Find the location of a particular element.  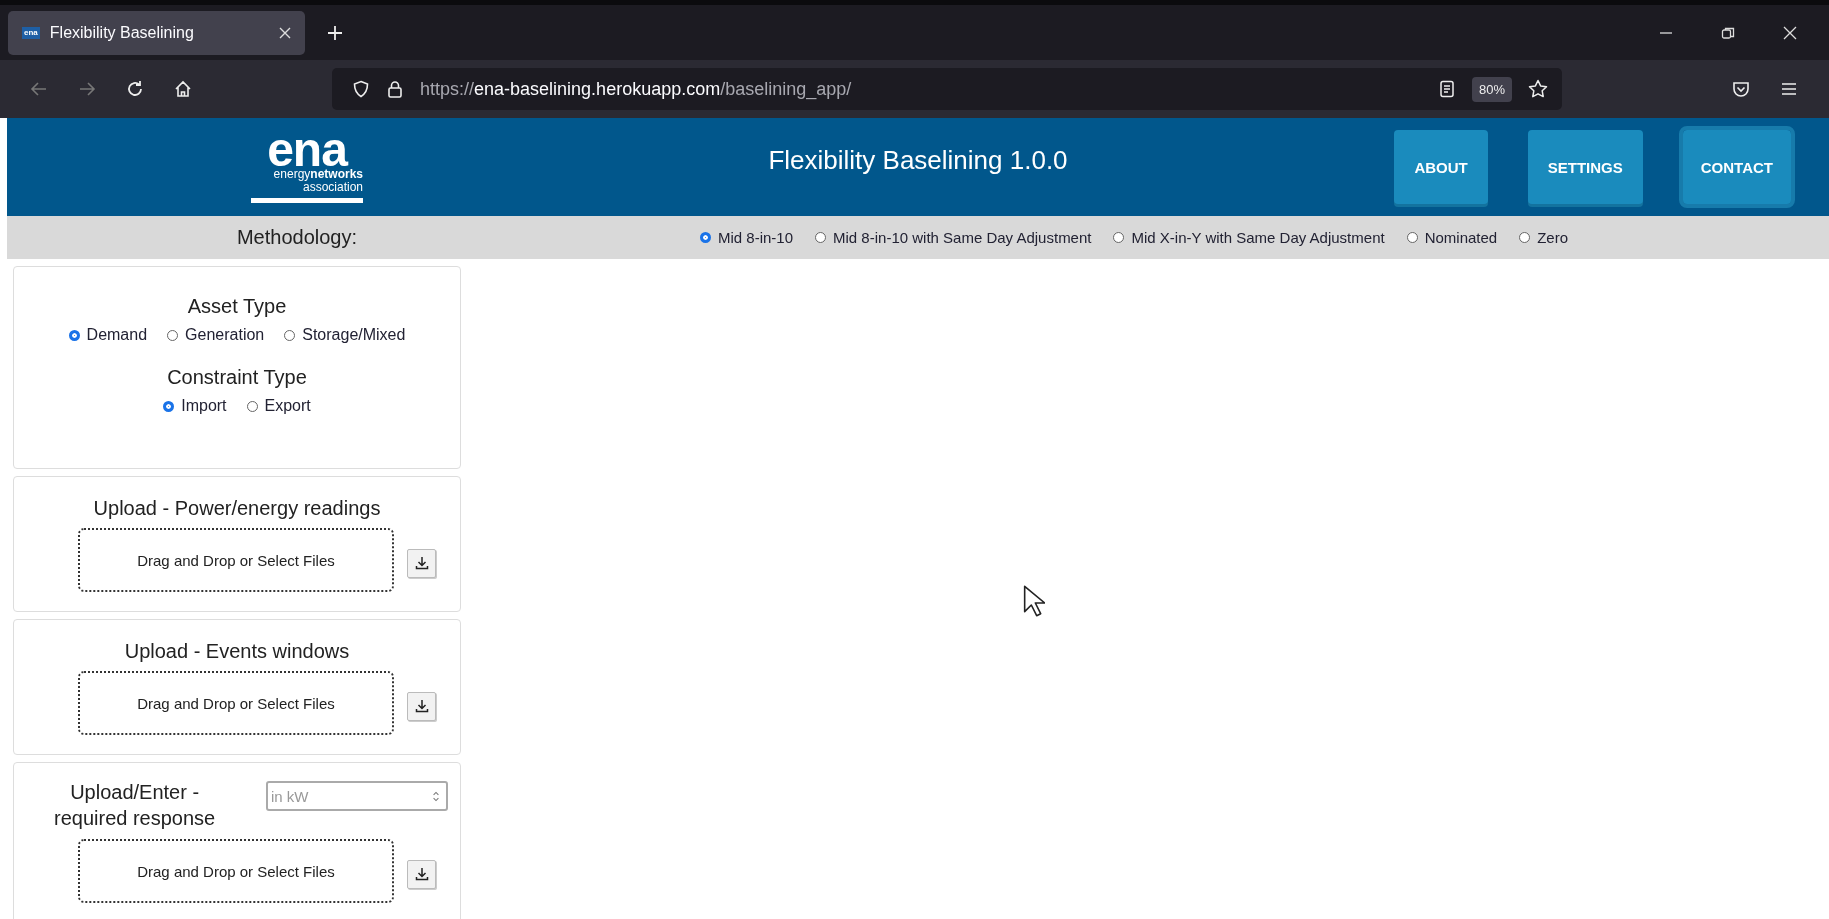

group-title: Asset Type is located at coordinates (237, 306).